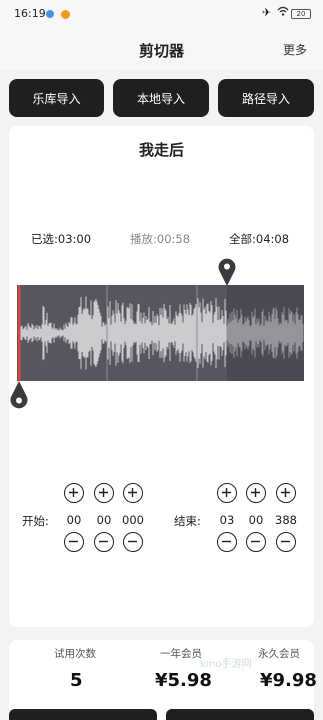 This screenshot has width=323, height=720. I want to click on more-button: 更多, so click(295, 49).